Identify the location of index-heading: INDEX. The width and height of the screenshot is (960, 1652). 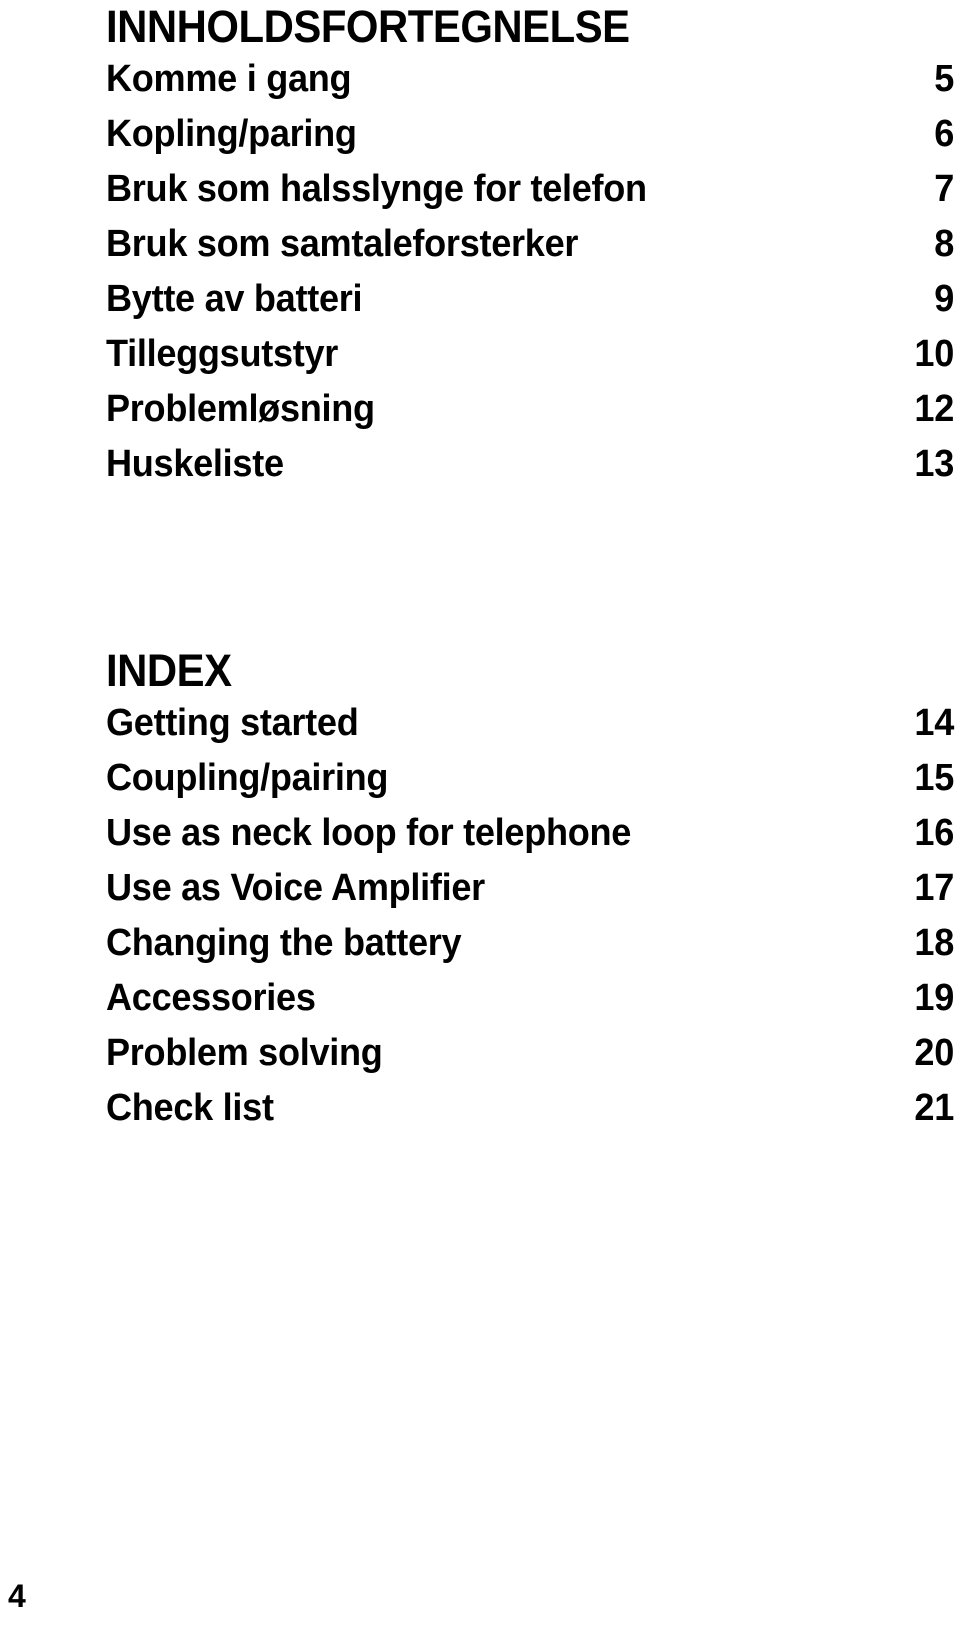
(169, 670).